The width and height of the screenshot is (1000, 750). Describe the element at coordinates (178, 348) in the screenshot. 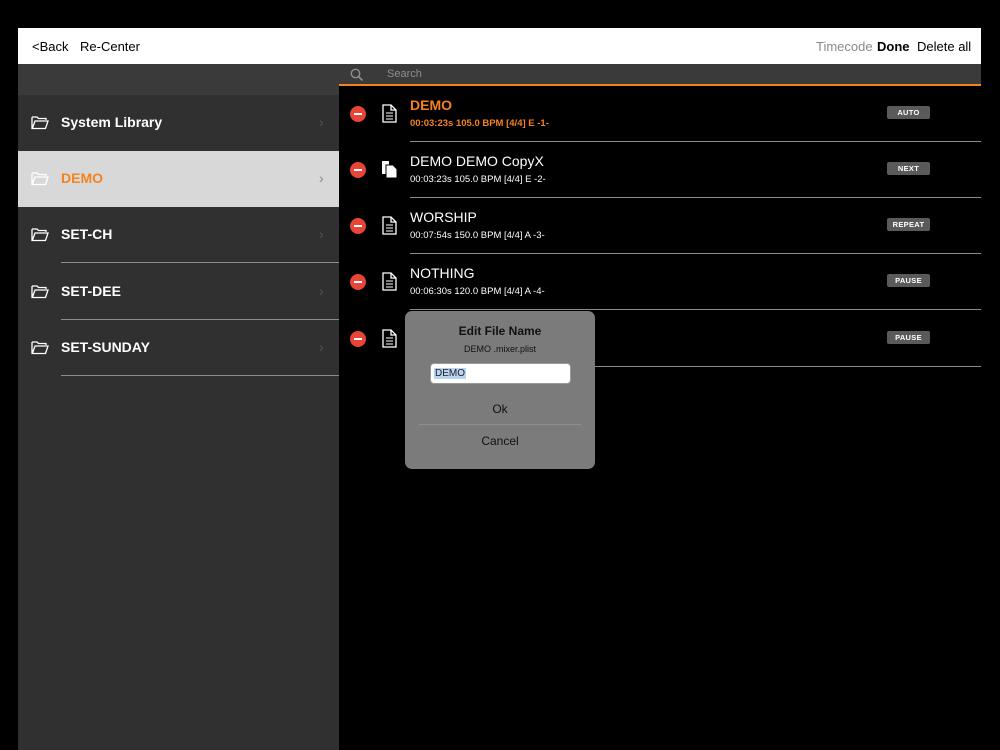

I see `sidebar-item-set-sunday: SET-SUNDAY ›` at that location.